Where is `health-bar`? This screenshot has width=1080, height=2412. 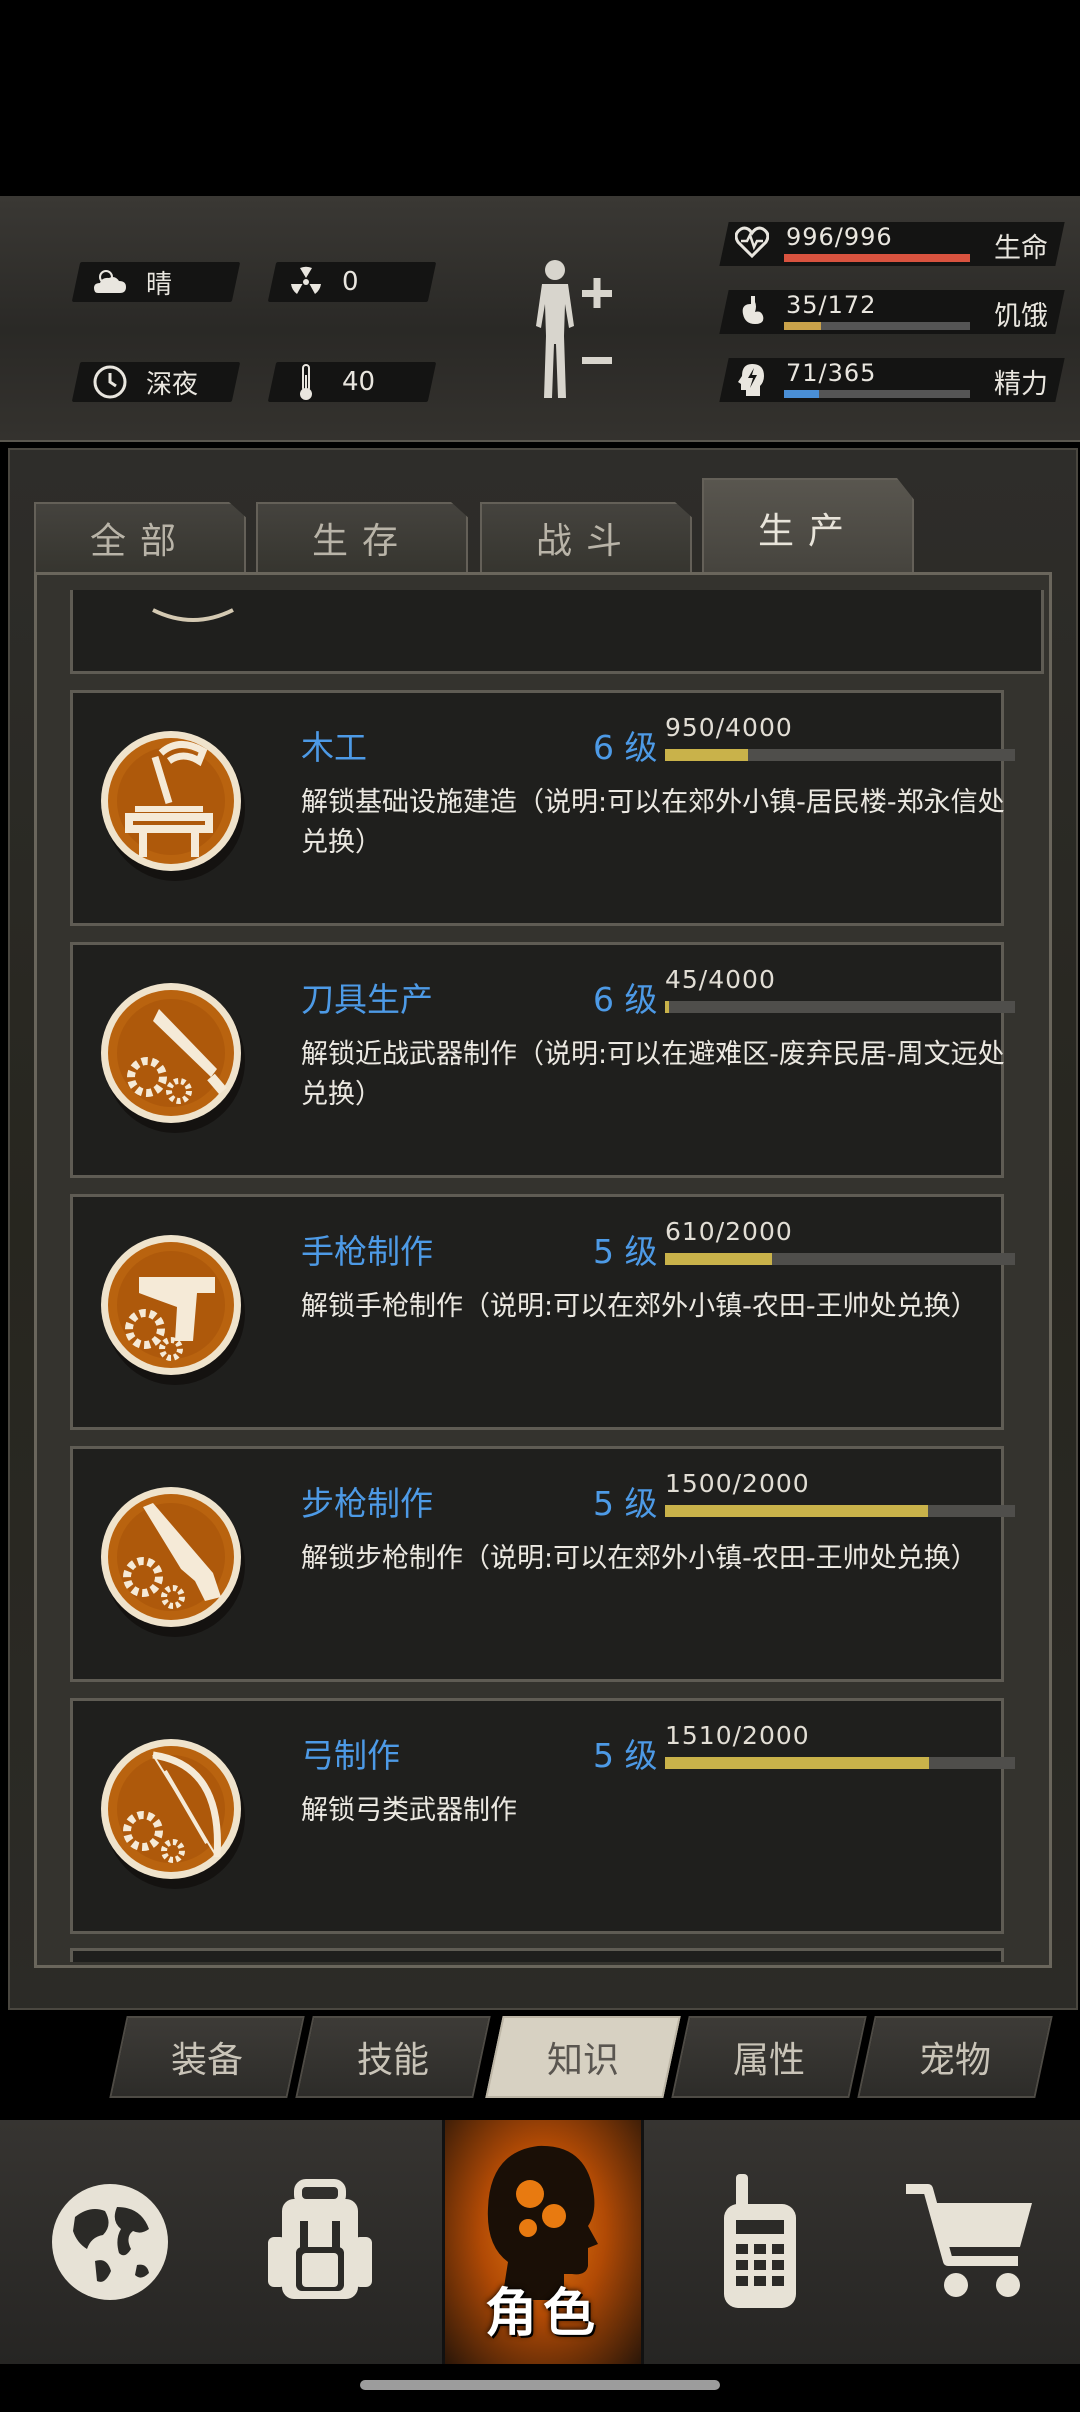 health-bar is located at coordinates (877, 258).